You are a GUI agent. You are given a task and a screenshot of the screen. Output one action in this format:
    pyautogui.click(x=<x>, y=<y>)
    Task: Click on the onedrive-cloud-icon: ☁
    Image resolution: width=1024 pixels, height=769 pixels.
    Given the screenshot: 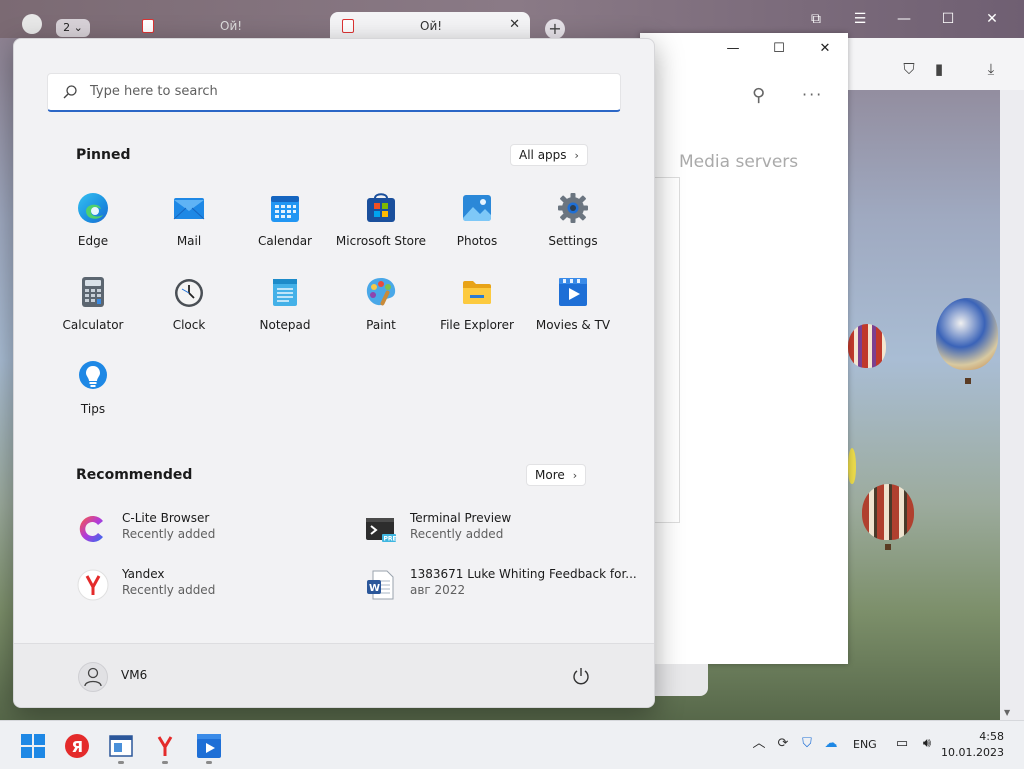 What is the action you would take?
    pyautogui.click(x=831, y=744)
    